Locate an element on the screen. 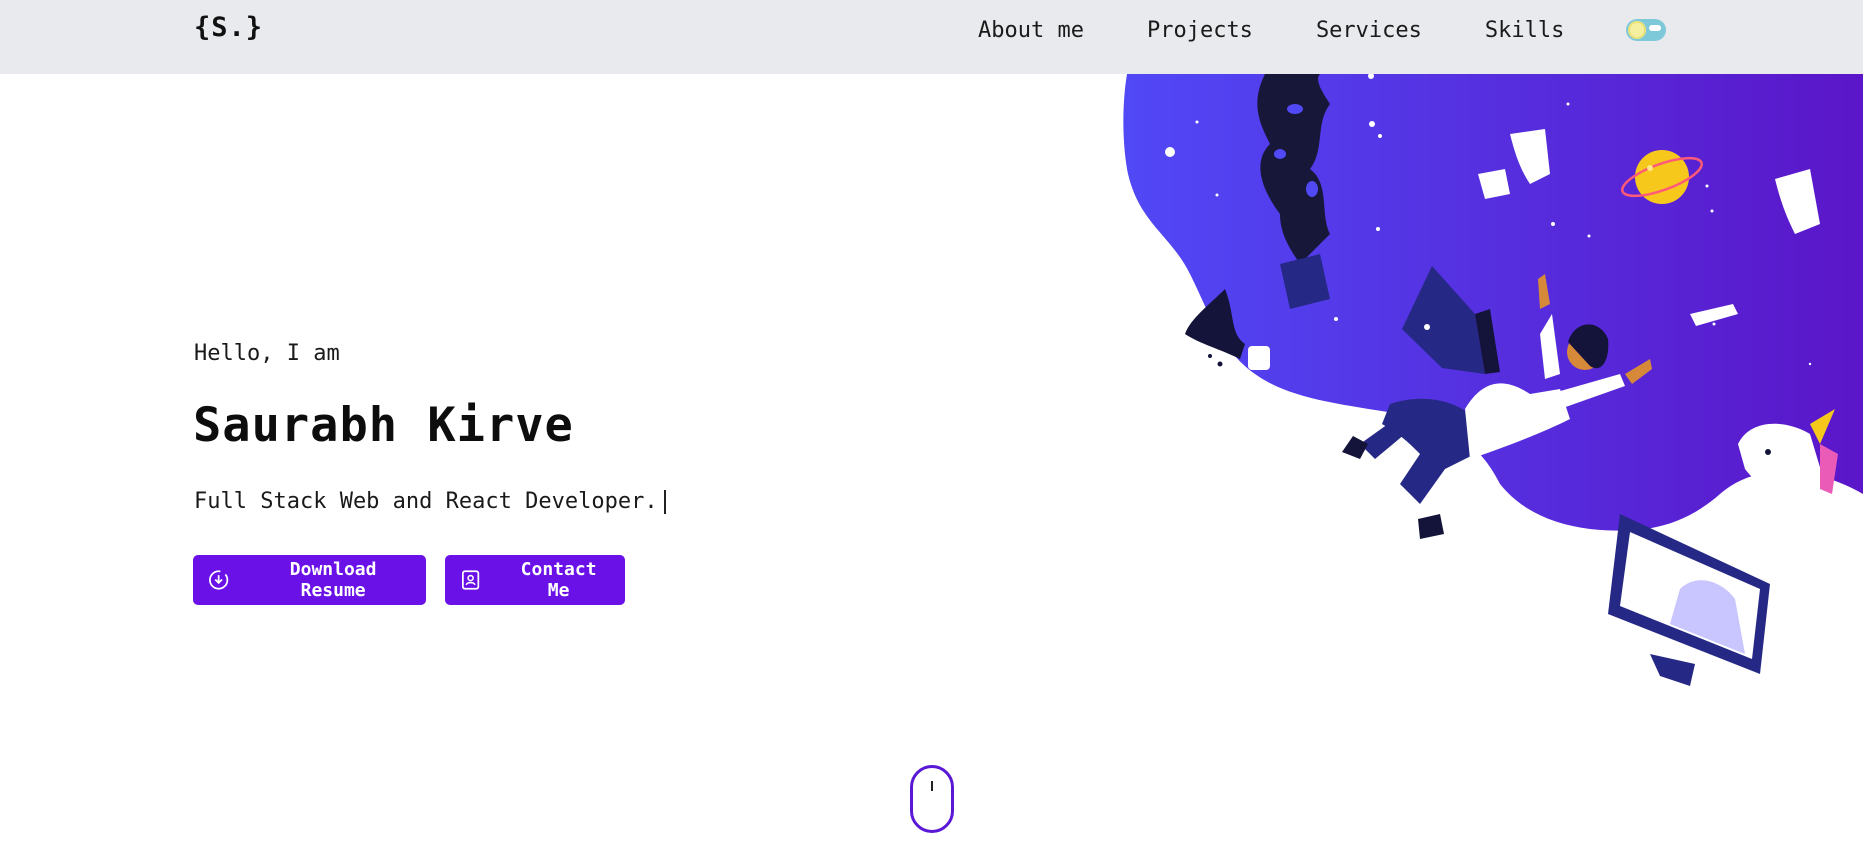 The height and width of the screenshot is (841, 1863). contact-me-label: Contact Me is located at coordinates (558, 580).